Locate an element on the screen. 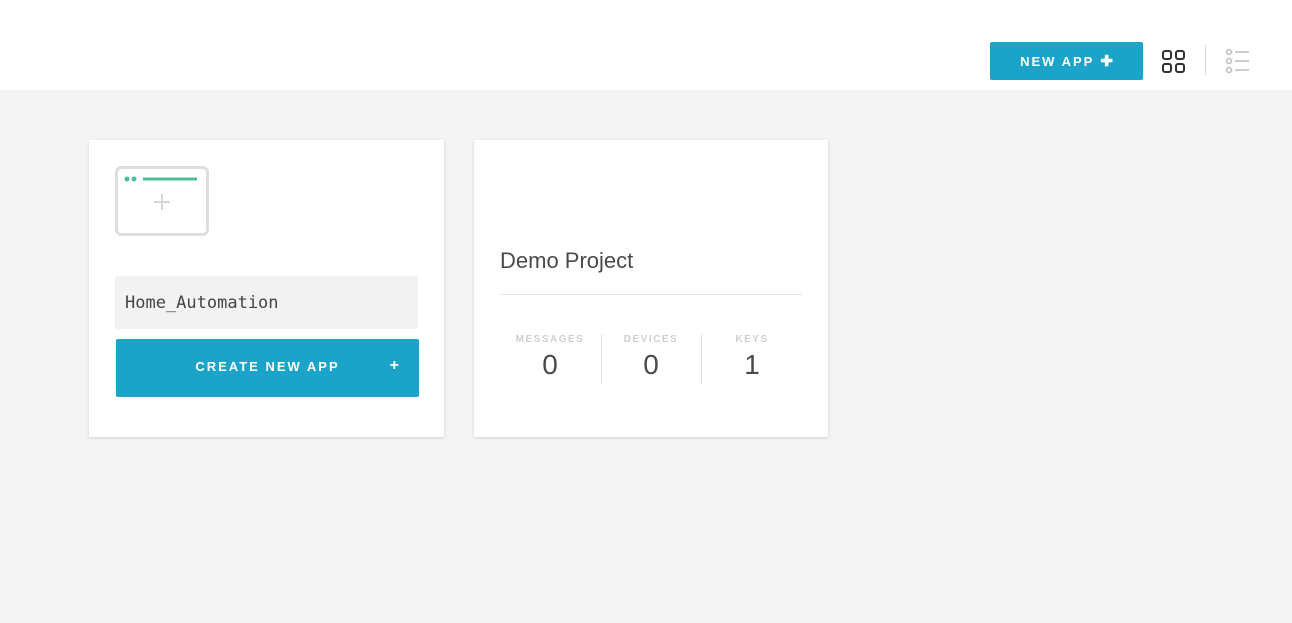  list-view-icon is located at coordinates (1238, 61).